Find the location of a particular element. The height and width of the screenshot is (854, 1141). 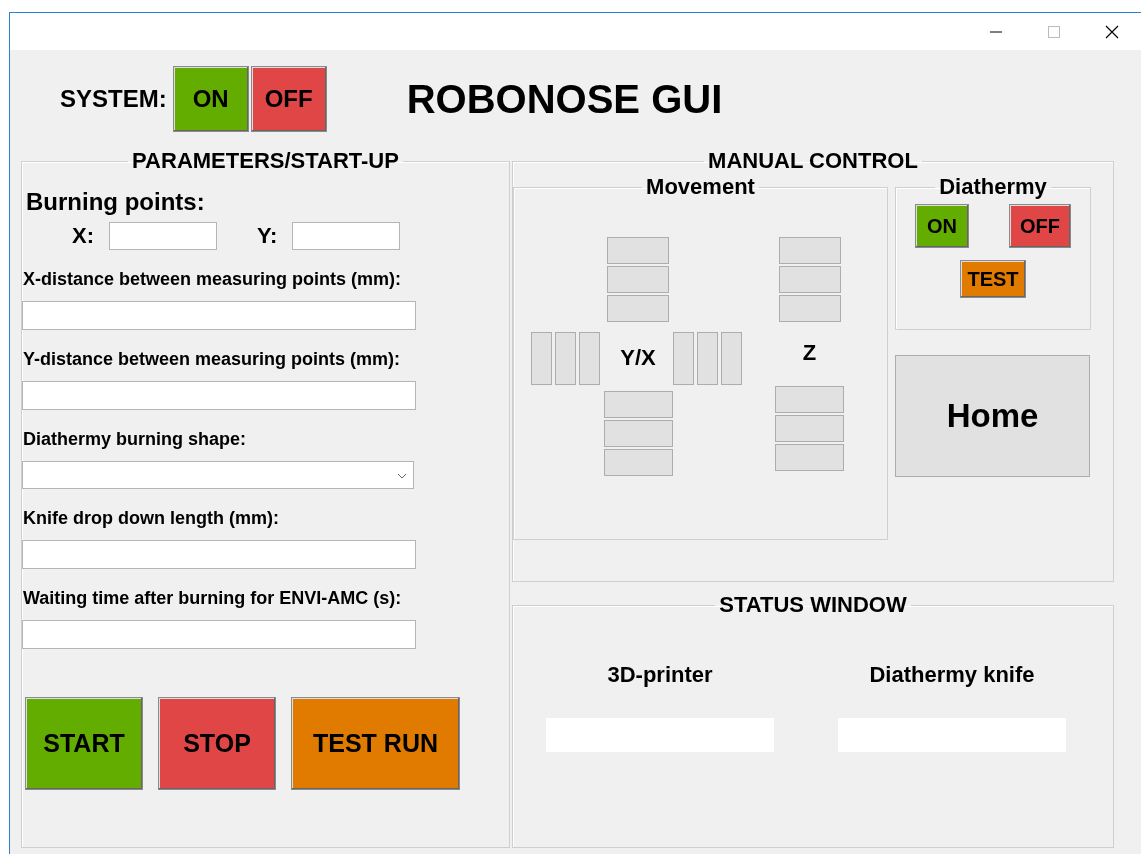

app-title: ROBONOSE GUI is located at coordinates (564, 99).